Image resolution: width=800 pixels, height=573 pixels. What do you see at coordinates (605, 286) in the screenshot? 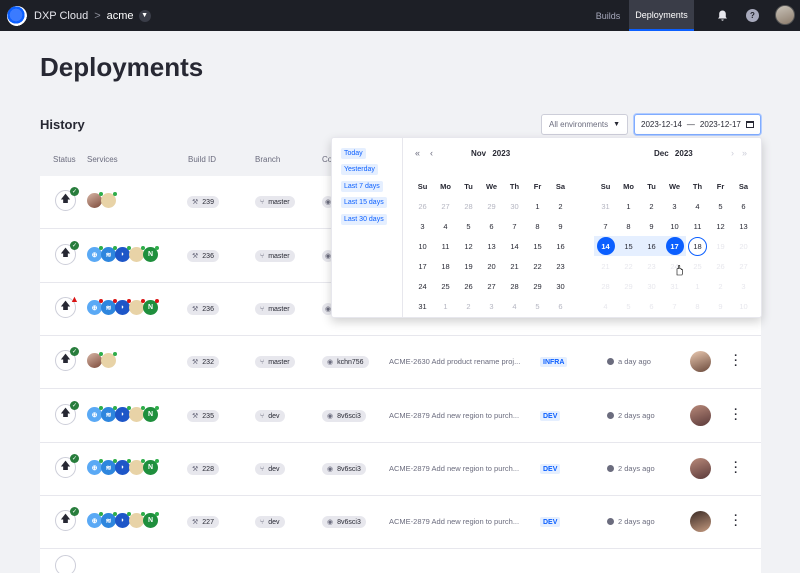
I see `calendar-day: 28` at bounding box center [605, 286].